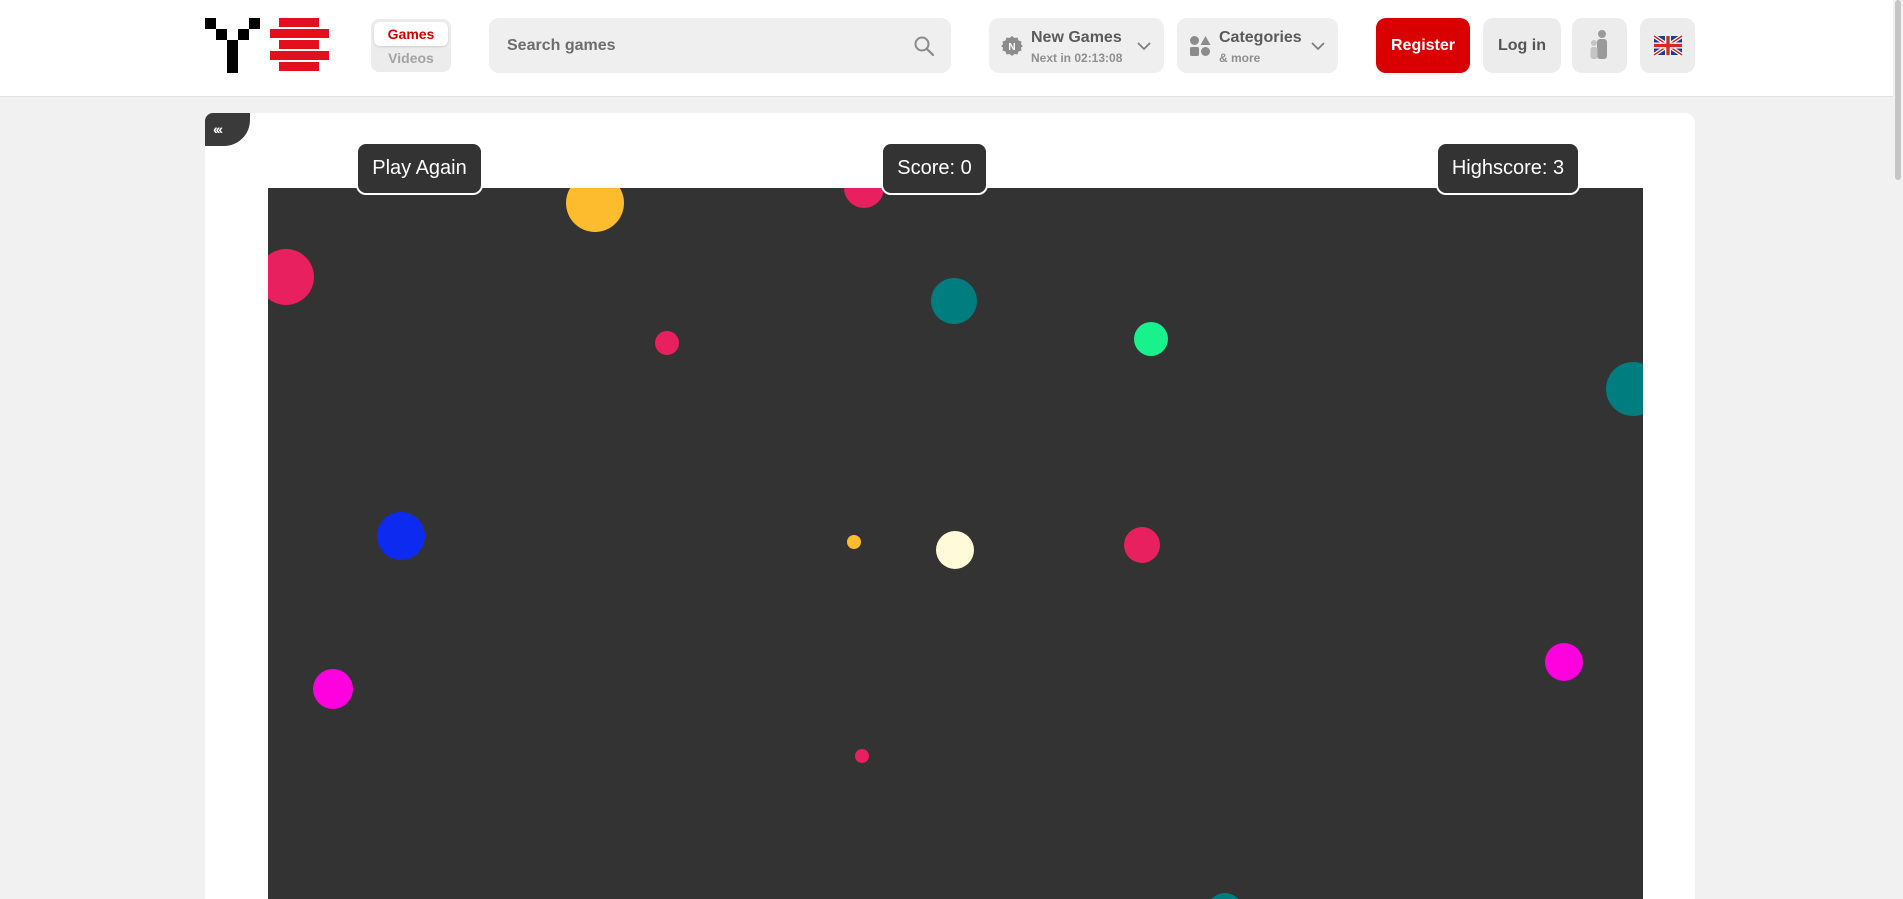 This screenshot has height=899, width=1903. Describe the element at coordinates (419, 168) in the screenshot. I see `play-again-button: Play Again` at that location.